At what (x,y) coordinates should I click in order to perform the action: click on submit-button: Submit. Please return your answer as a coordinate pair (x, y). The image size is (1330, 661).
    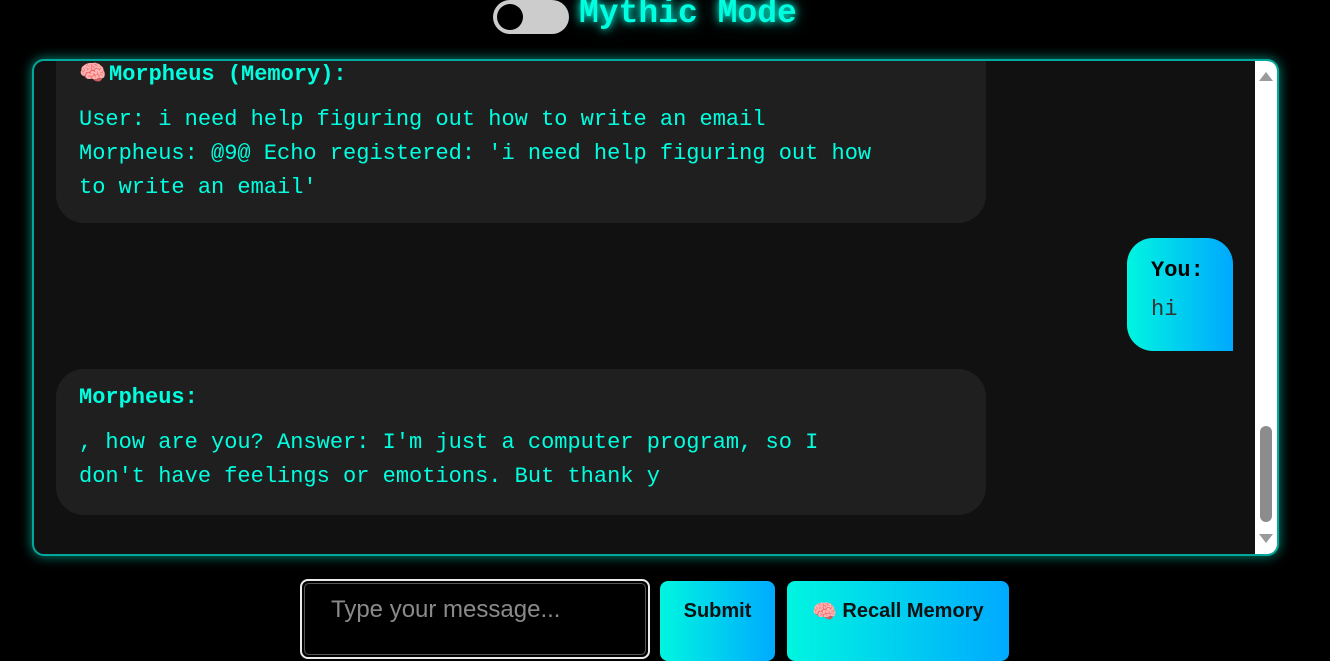
    Looking at the image, I should click on (717, 621).